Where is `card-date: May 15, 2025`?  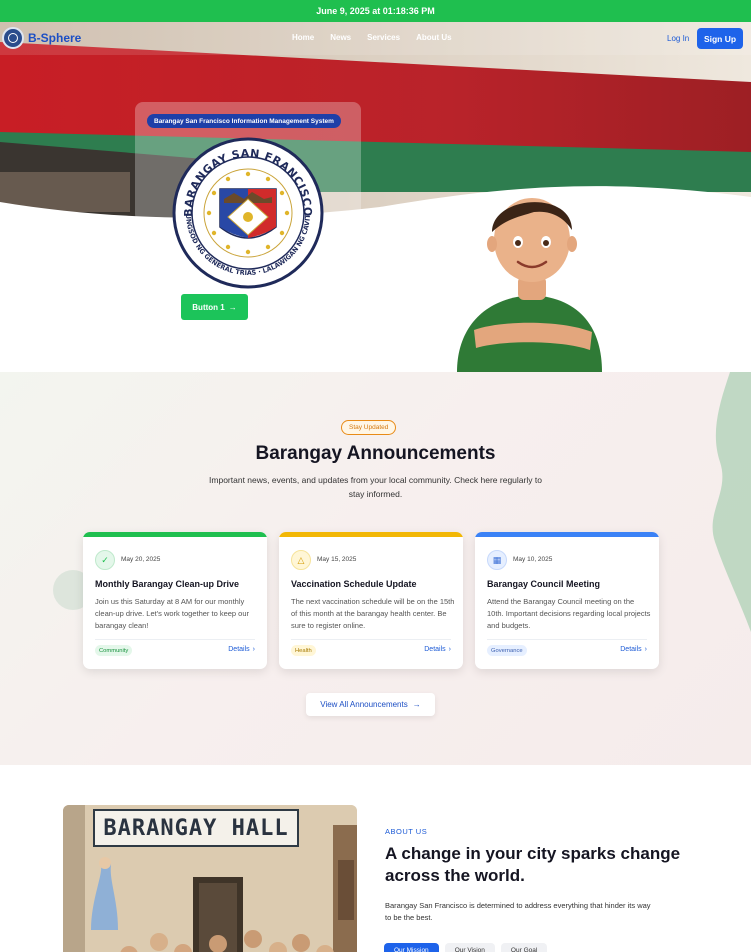
card-date: May 15, 2025 is located at coordinates (337, 559).